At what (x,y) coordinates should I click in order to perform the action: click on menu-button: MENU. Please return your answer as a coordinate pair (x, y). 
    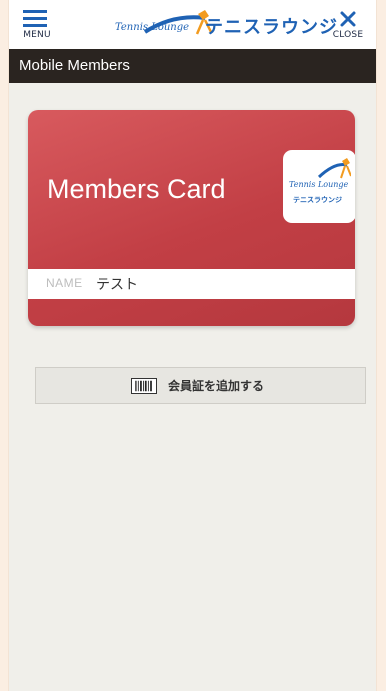
    Looking at the image, I should click on (37, 25).